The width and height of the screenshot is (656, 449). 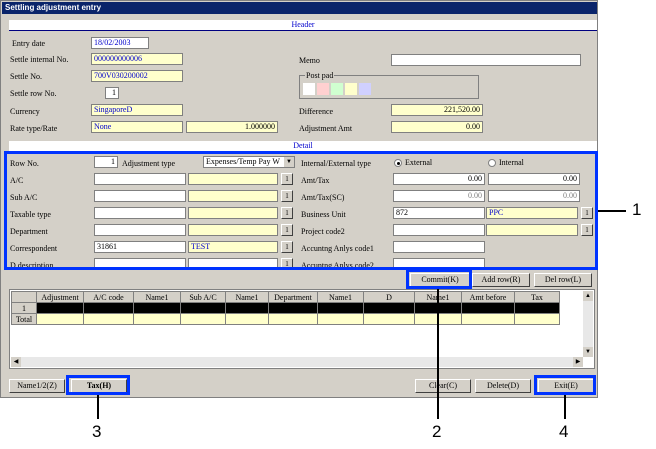 What do you see at coordinates (578, 362) in the screenshot?
I see `scroll-right-icon: ▶` at bounding box center [578, 362].